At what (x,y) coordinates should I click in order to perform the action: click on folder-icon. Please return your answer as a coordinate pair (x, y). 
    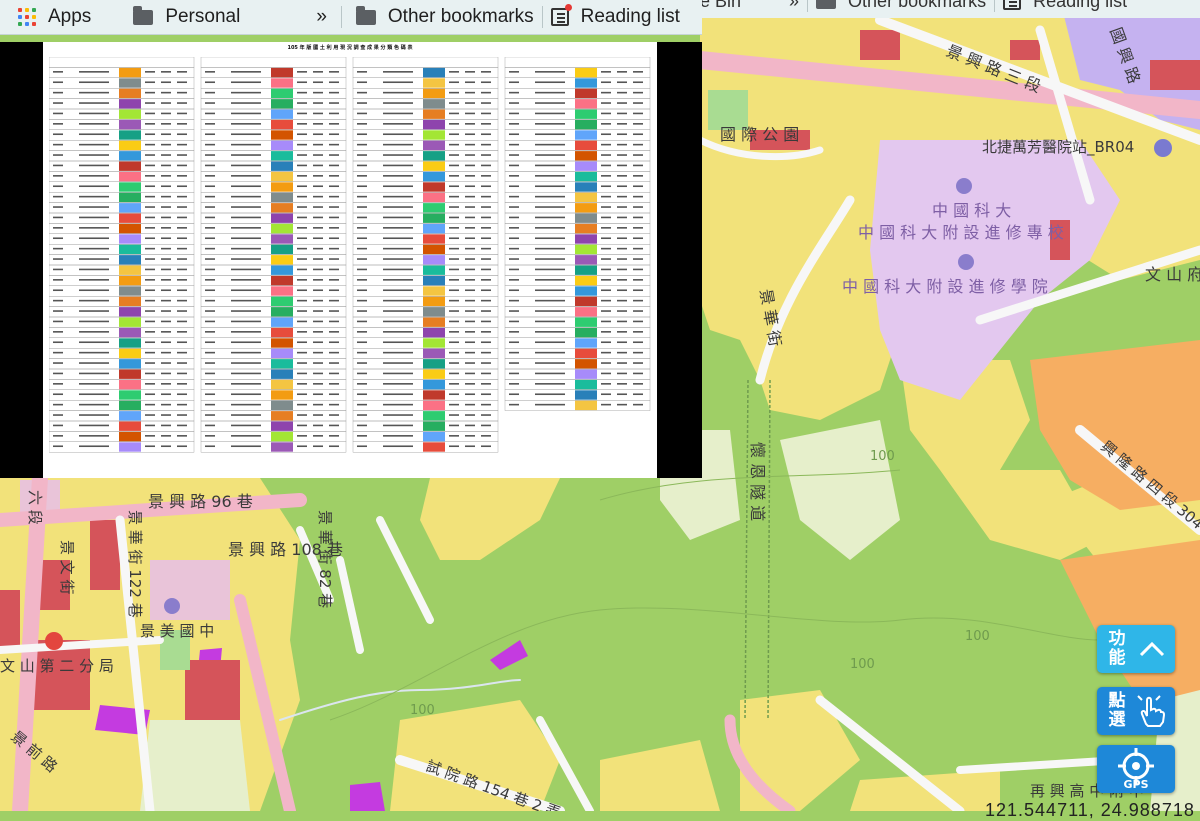
    Looking at the image, I should click on (826, 4).